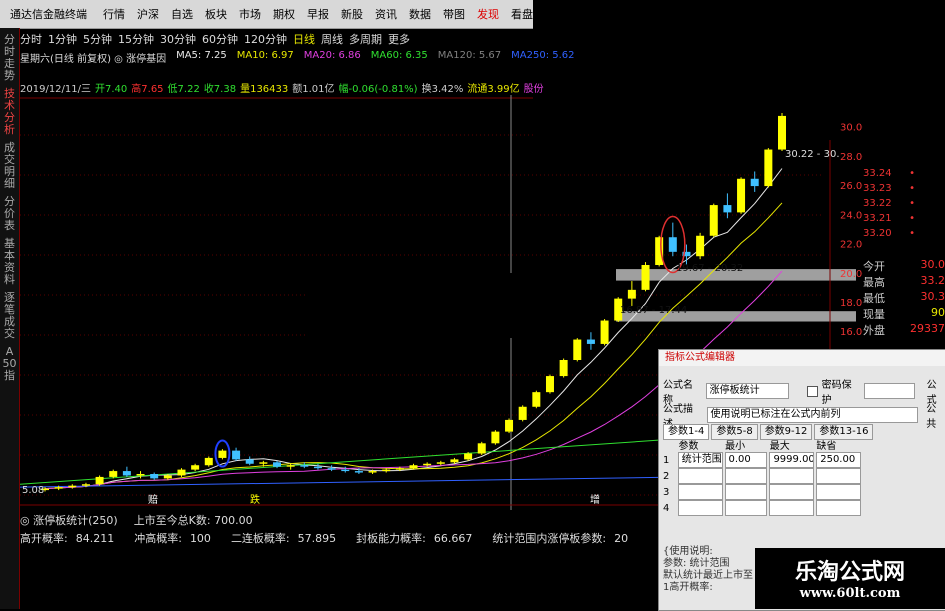  I want to click on password-input, so click(889, 391).